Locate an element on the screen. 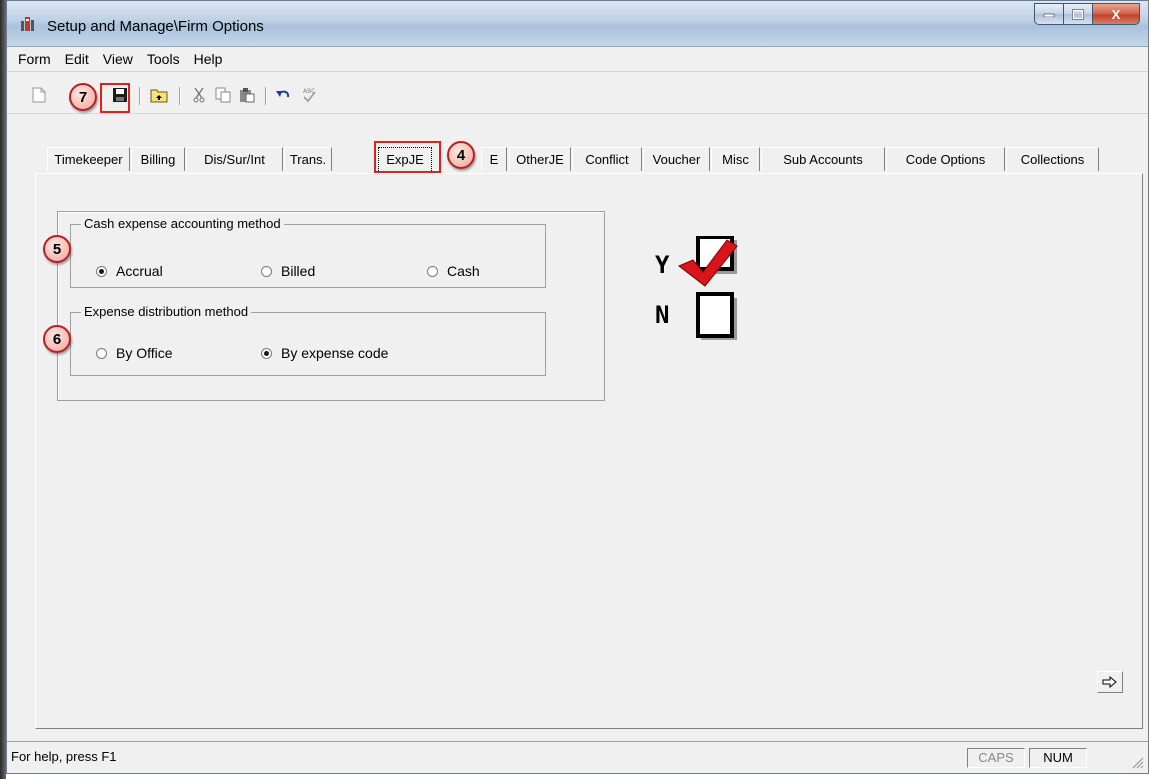 This screenshot has width=1149, height=779. yes-no-check-icon: Y N is located at coordinates (696, 287).